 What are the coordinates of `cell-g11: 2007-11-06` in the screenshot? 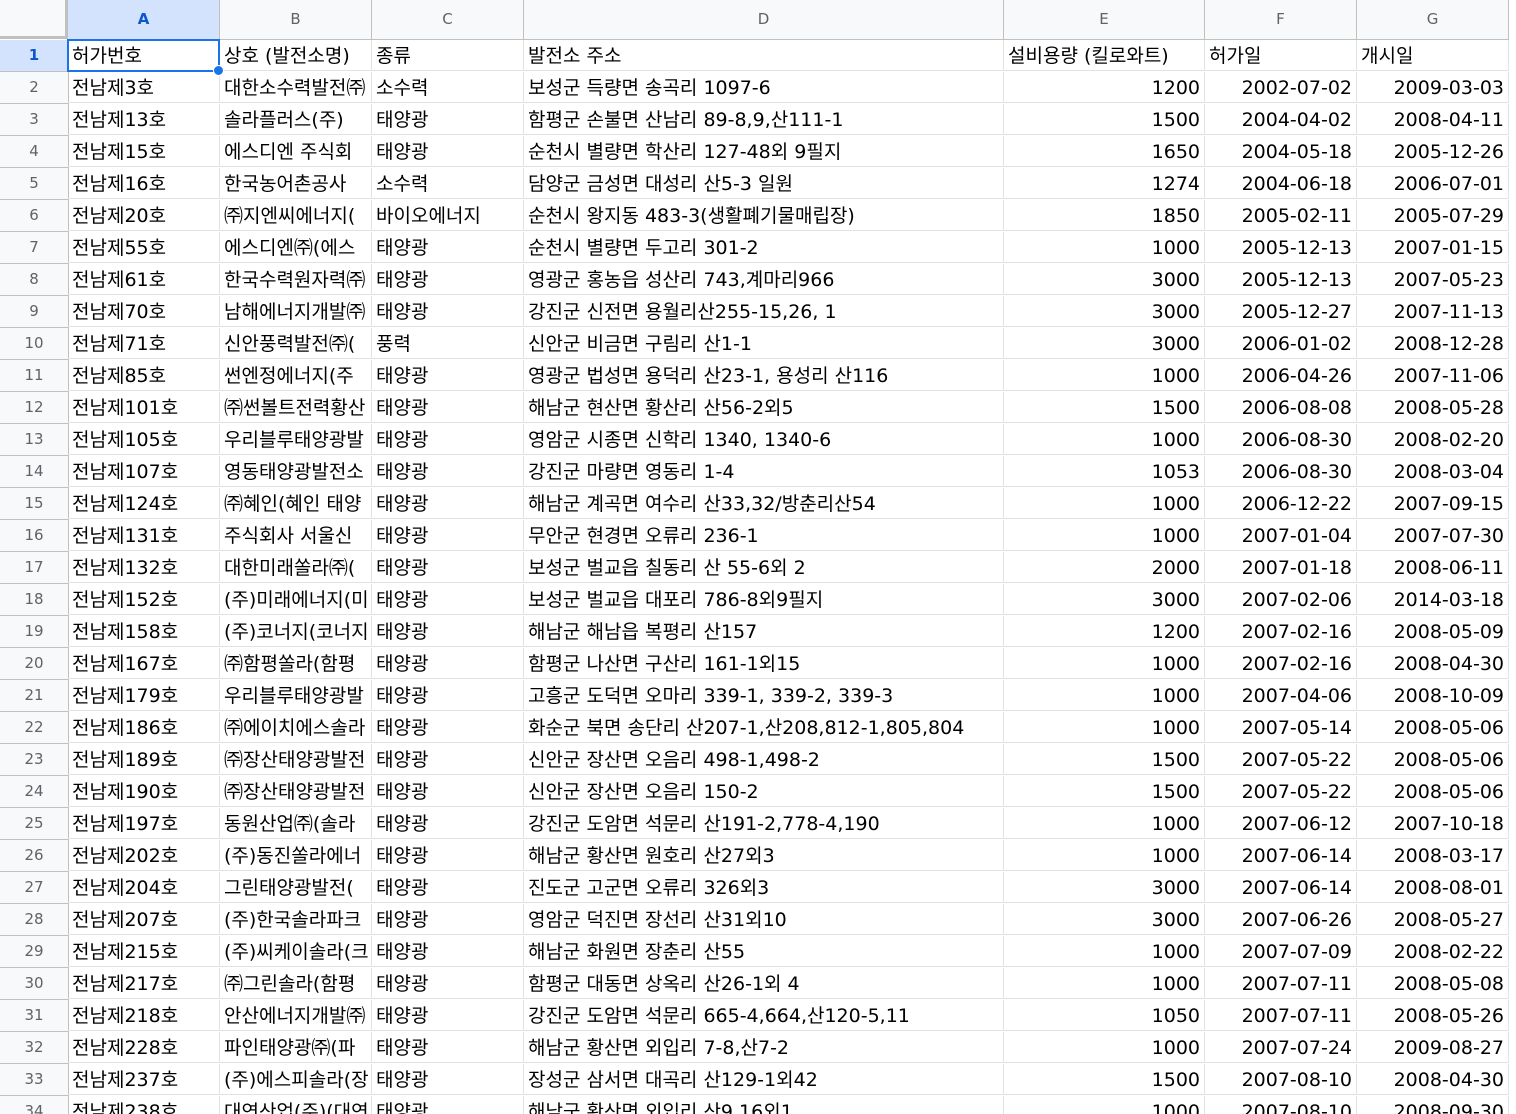 It's located at (1433, 375).